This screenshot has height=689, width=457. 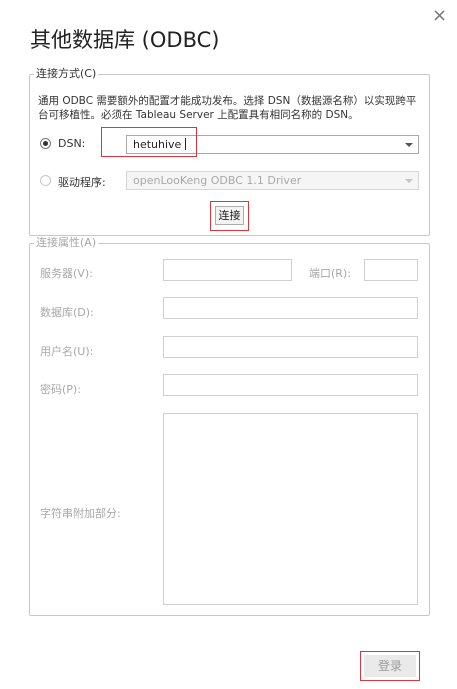 What do you see at coordinates (82, 182) in the screenshot?
I see `driver-label: 驱动程序:` at bounding box center [82, 182].